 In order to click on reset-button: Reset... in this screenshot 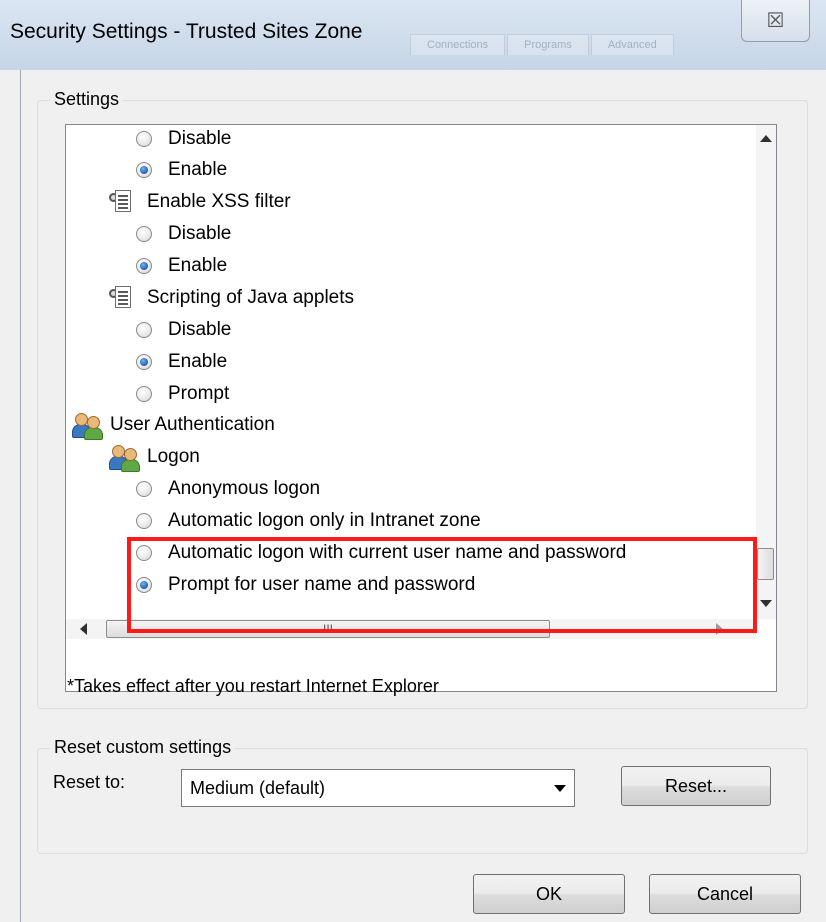, I will do `click(696, 786)`.